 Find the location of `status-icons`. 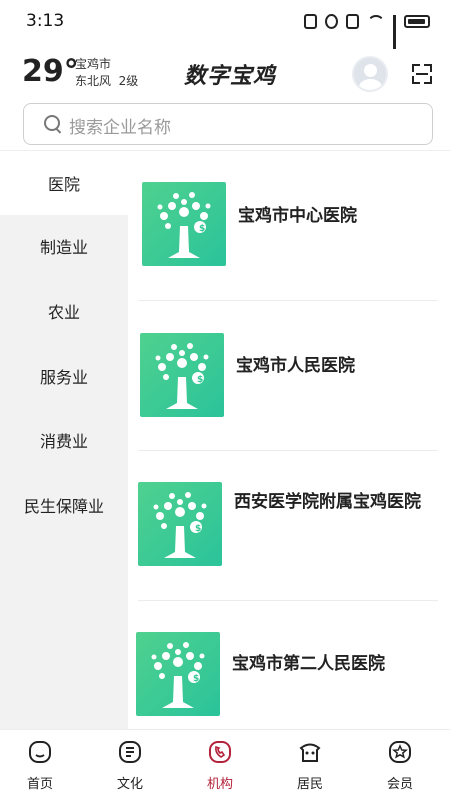

status-icons is located at coordinates (367, 31).